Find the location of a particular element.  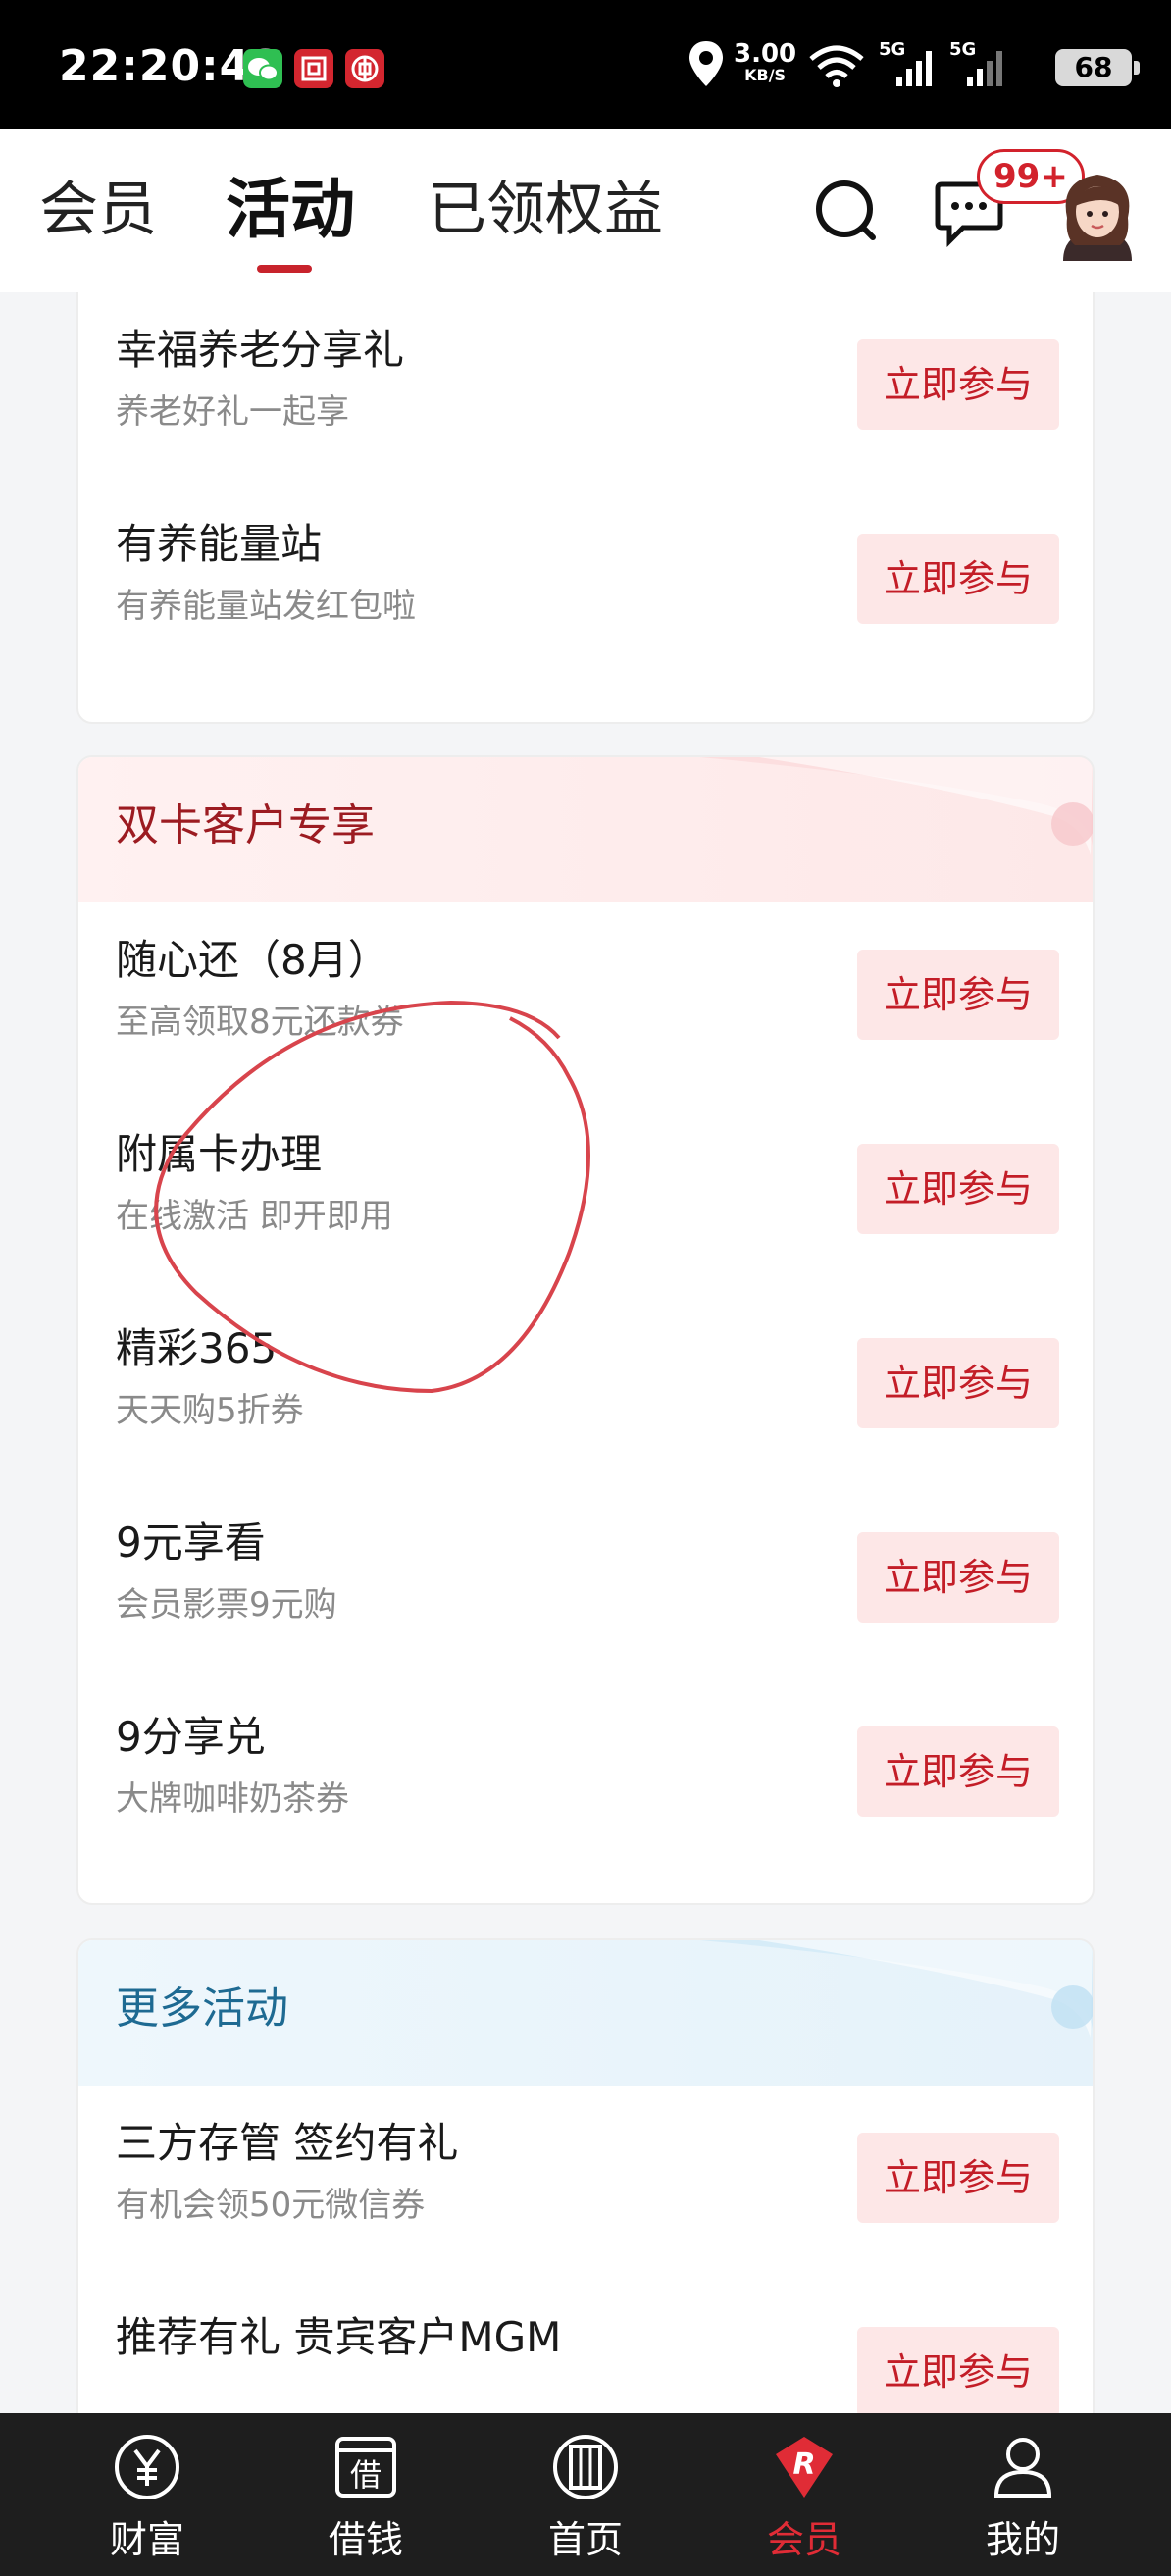

list-item: 9元享看 会员影票9元购 立即参与 is located at coordinates (585, 1584).